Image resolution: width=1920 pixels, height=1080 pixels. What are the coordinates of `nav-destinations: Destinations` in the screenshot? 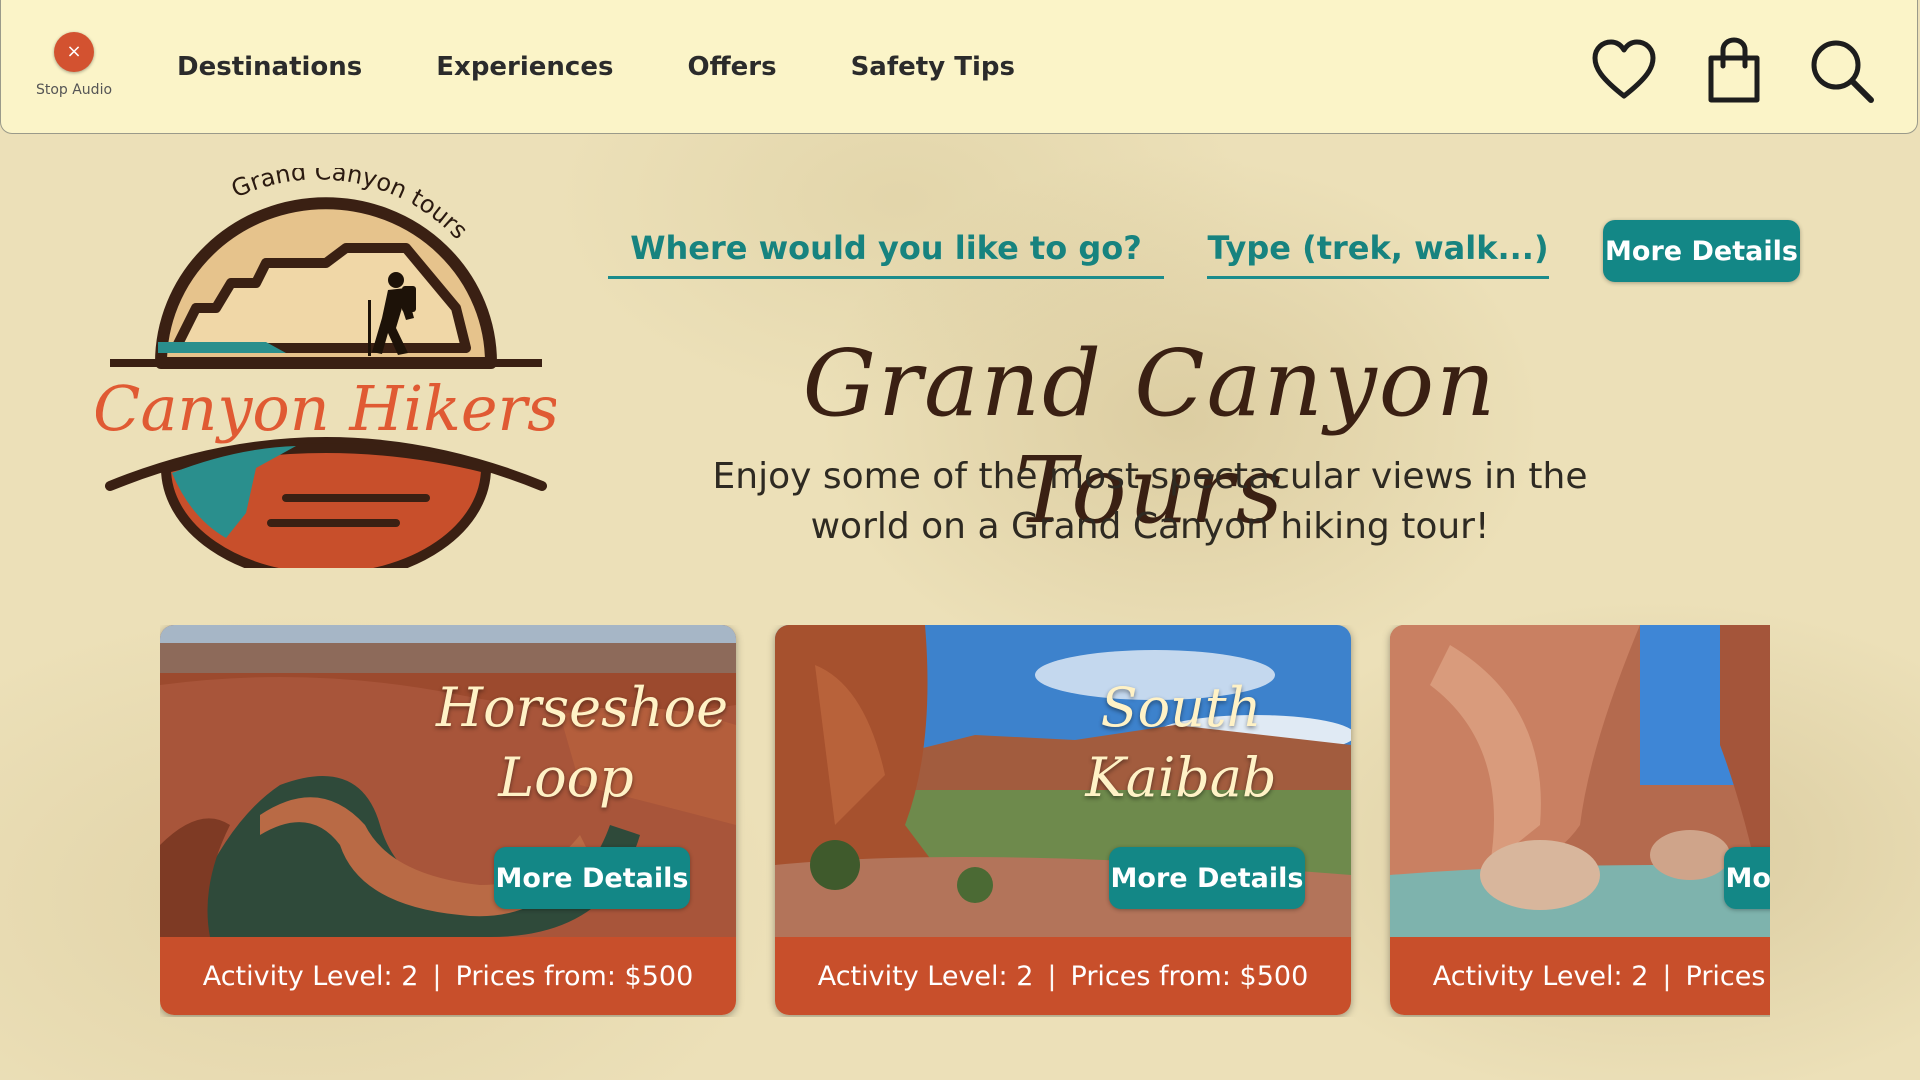 It's located at (269, 67).